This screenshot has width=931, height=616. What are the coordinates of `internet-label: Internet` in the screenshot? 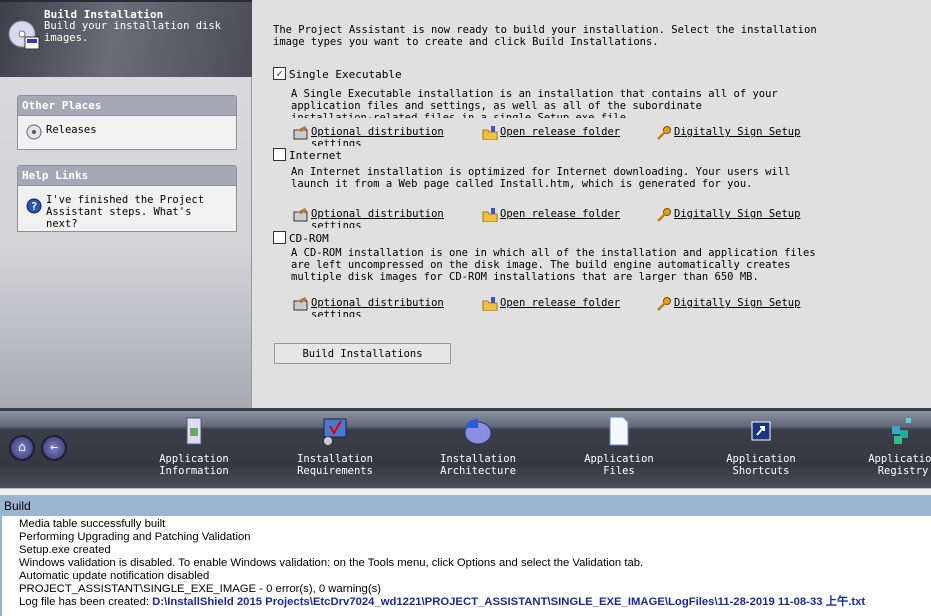 It's located at (315, 155).